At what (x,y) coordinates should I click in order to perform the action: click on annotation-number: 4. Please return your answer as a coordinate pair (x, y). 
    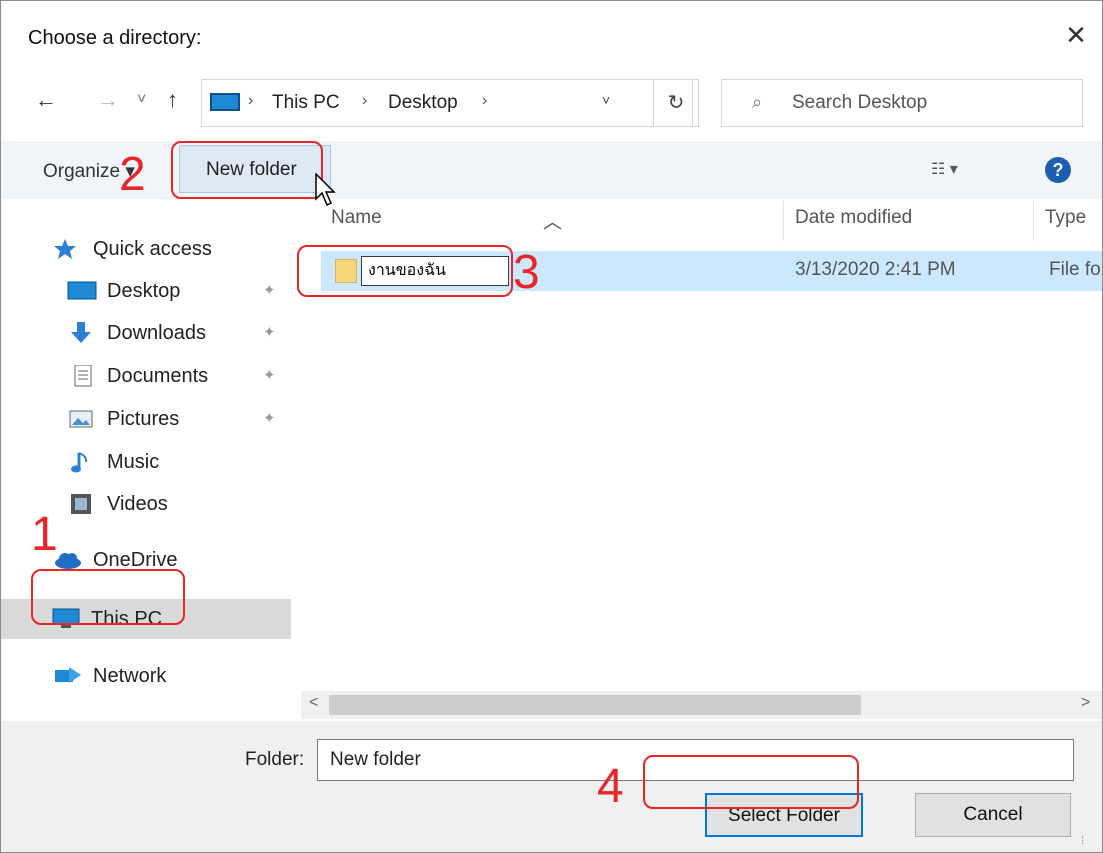
    Looking at the image, I should click on (610, 786).